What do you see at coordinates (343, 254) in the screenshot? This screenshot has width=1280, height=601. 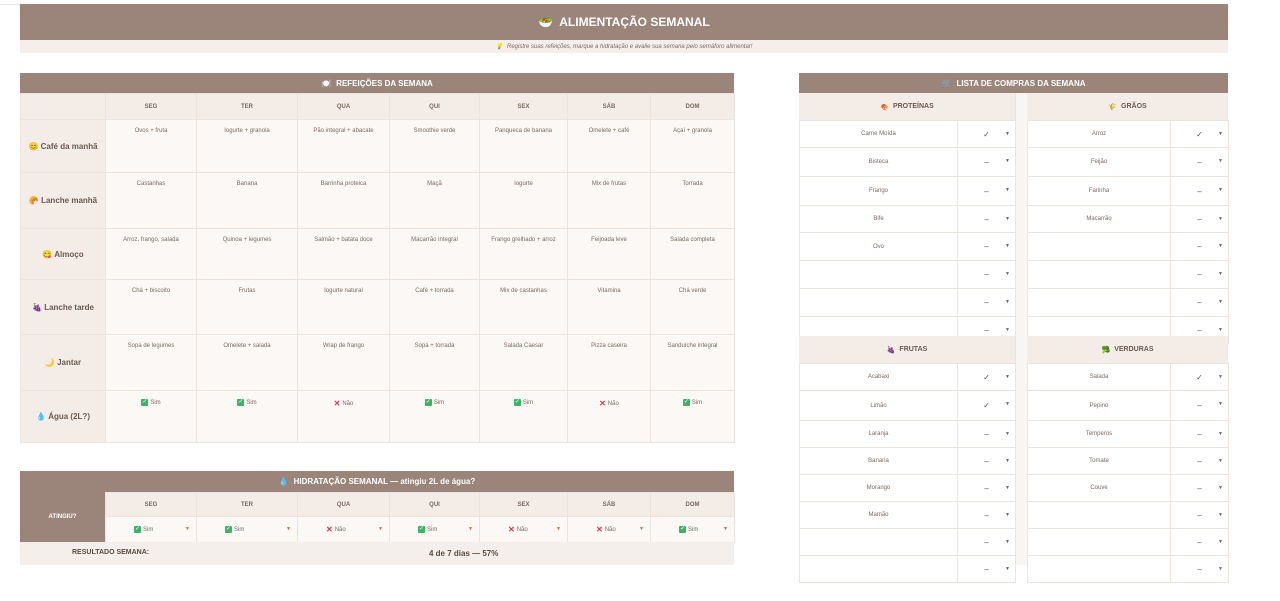 I see `meal-cell: Salmão + batata doce` at bounding box center [343, 254].